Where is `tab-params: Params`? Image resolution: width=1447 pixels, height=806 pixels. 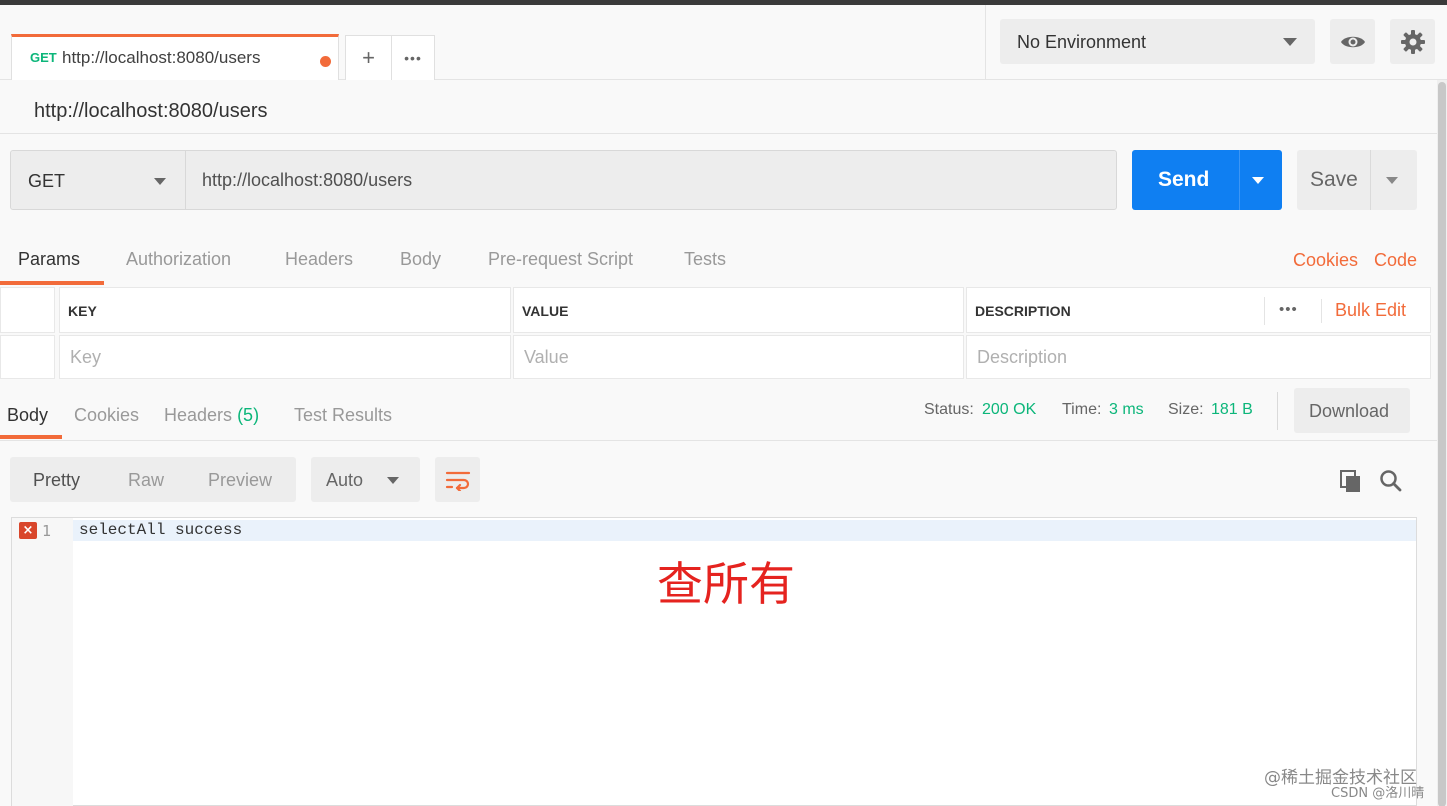
tab-params: Params is located at coordinates (49, 259).